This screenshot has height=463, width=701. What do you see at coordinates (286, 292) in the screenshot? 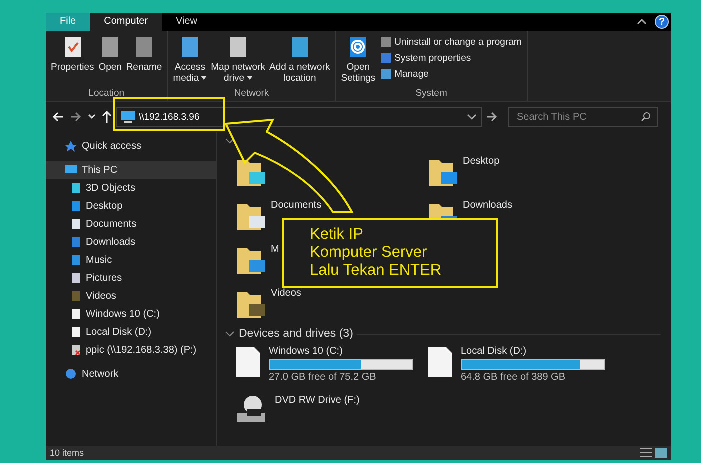
I see `folder-label: Videos` at bounding box center [286, 292].